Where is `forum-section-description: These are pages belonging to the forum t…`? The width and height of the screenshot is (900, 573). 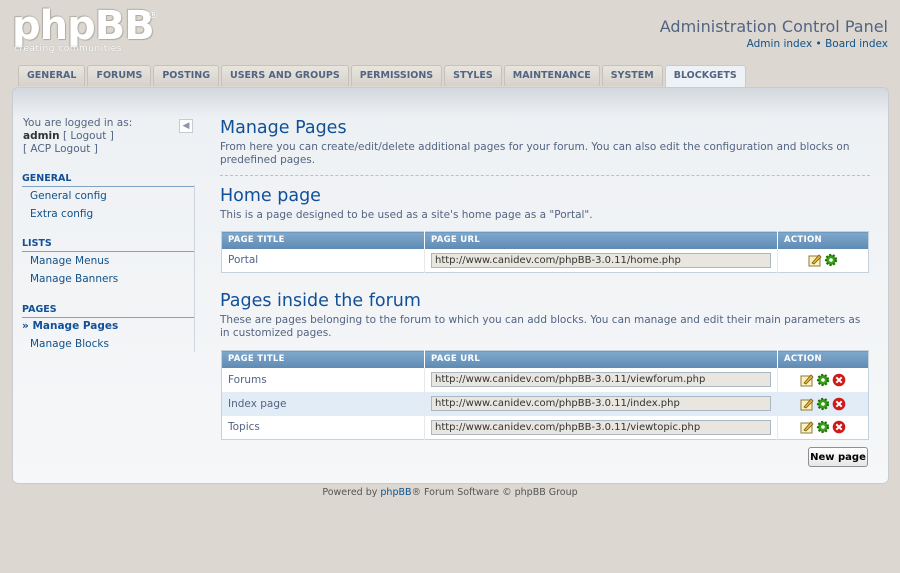 forum-section-description: These are pages belonging to the forum t… is located at coordinates (540, 326).